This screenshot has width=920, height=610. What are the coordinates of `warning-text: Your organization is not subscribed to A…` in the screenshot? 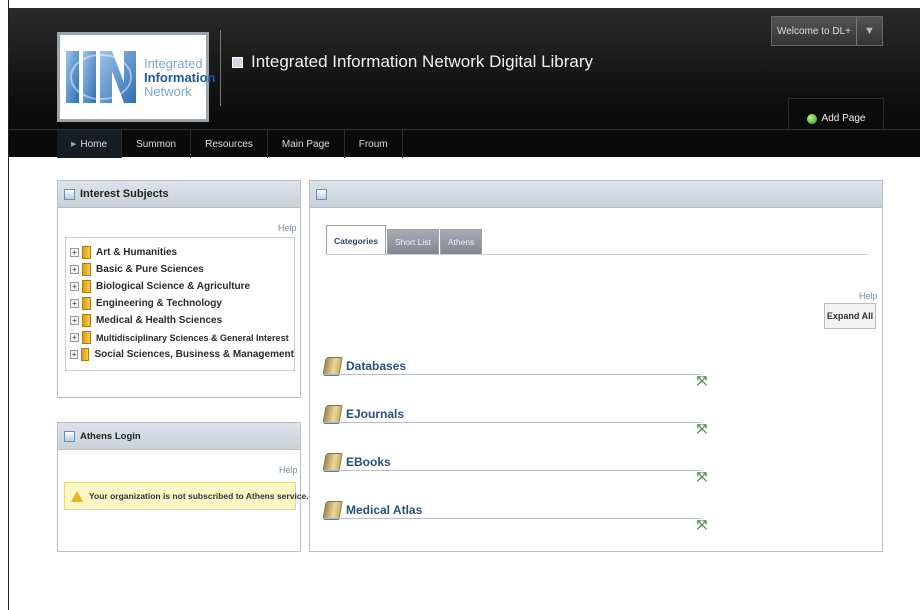 It's located at (199, 496).